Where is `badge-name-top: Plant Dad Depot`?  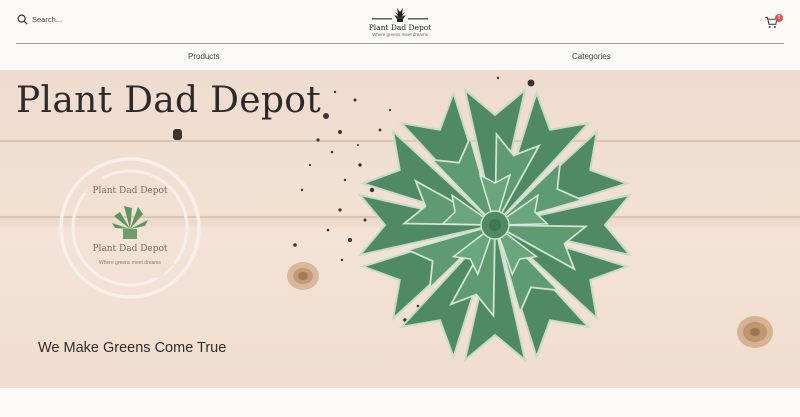
badge-name-top: Plant Dad Depot is located at coordinates (130, 191).